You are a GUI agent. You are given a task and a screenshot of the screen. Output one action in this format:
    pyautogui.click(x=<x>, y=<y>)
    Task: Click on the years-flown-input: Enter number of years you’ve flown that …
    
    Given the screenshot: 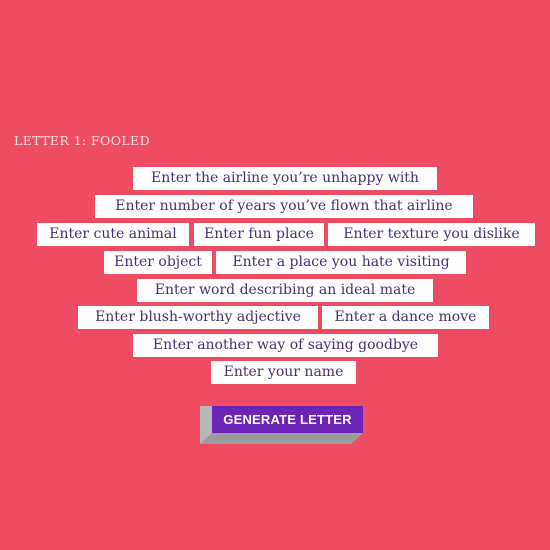 What is the action you would take?
    pyautogui.click(x=284, y=206)
    